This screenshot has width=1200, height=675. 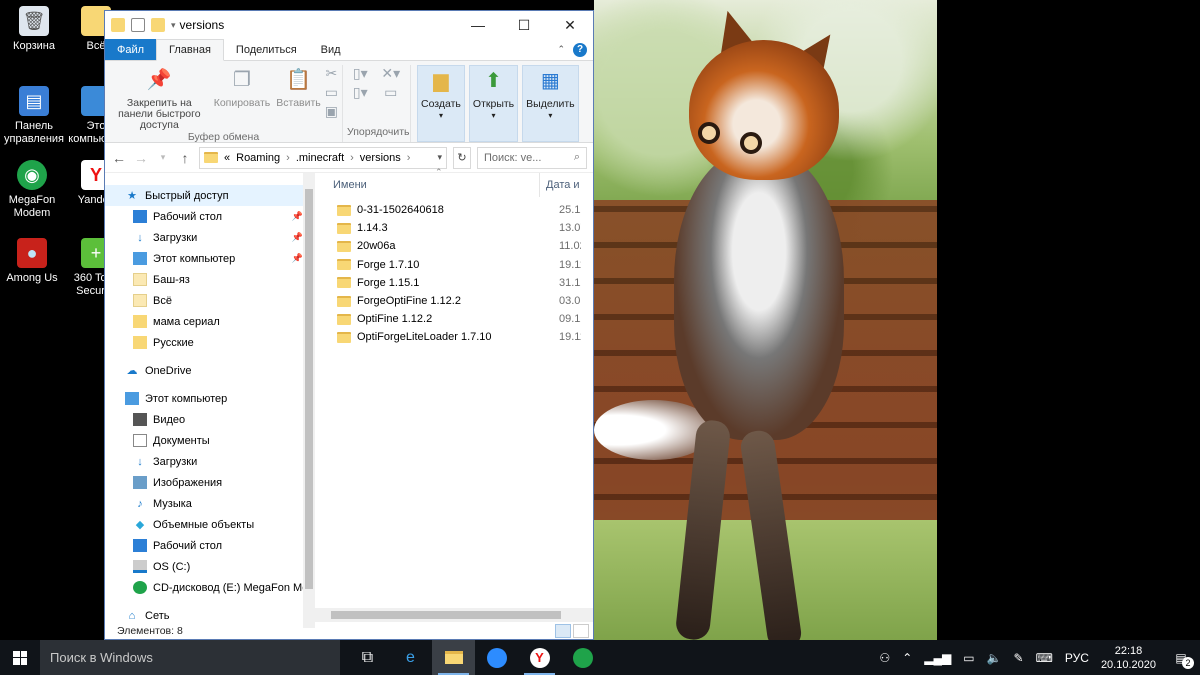 What do you see at coordinates (210, 545) in the screenshot?
I see `nav-item-desktop-pc: Рабочий стол` at bounding box center [210, 545].